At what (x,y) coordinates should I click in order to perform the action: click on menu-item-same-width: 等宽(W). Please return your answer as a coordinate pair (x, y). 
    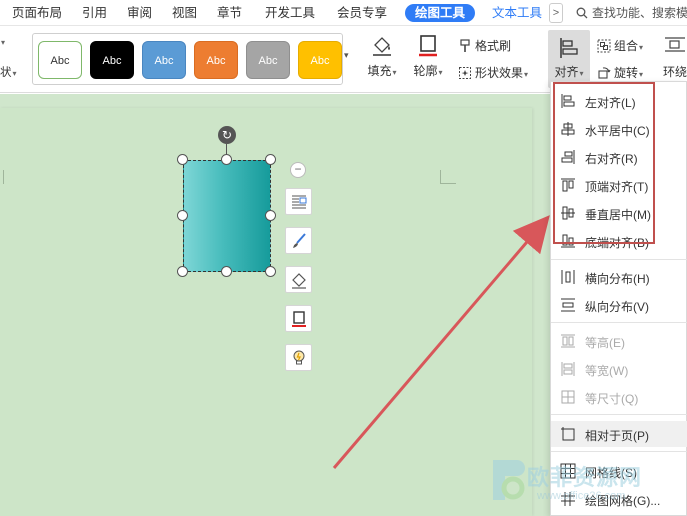
    Looking at the image, I should click on (619, 369).